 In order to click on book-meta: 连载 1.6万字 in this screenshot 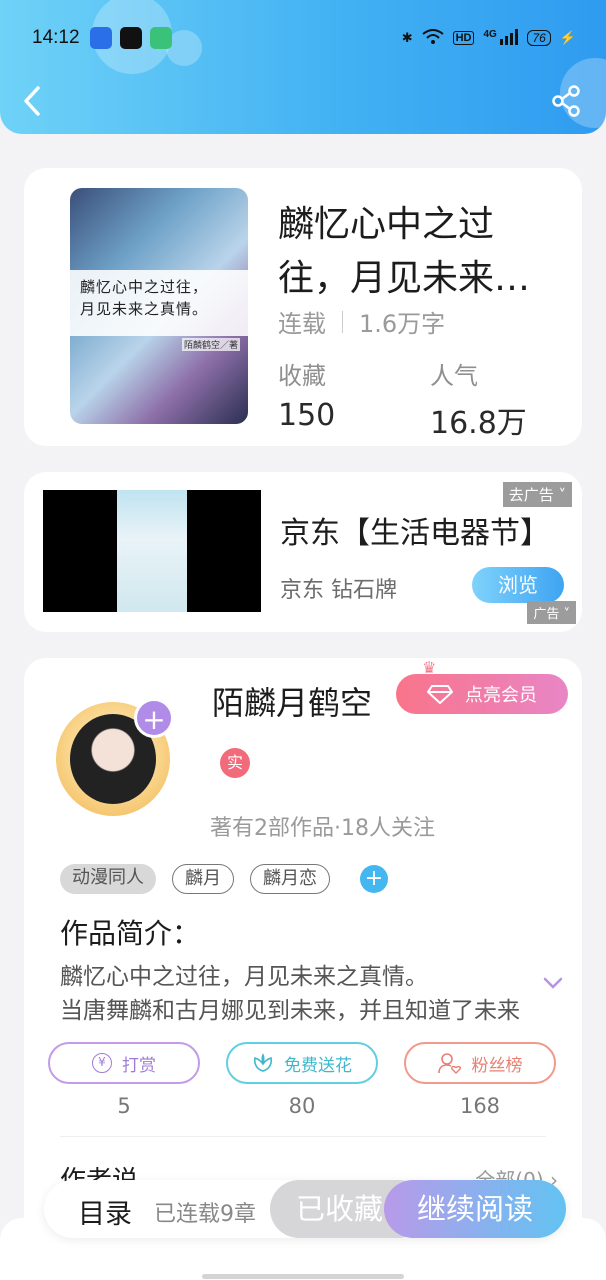, I will do `click(361, 321)`.